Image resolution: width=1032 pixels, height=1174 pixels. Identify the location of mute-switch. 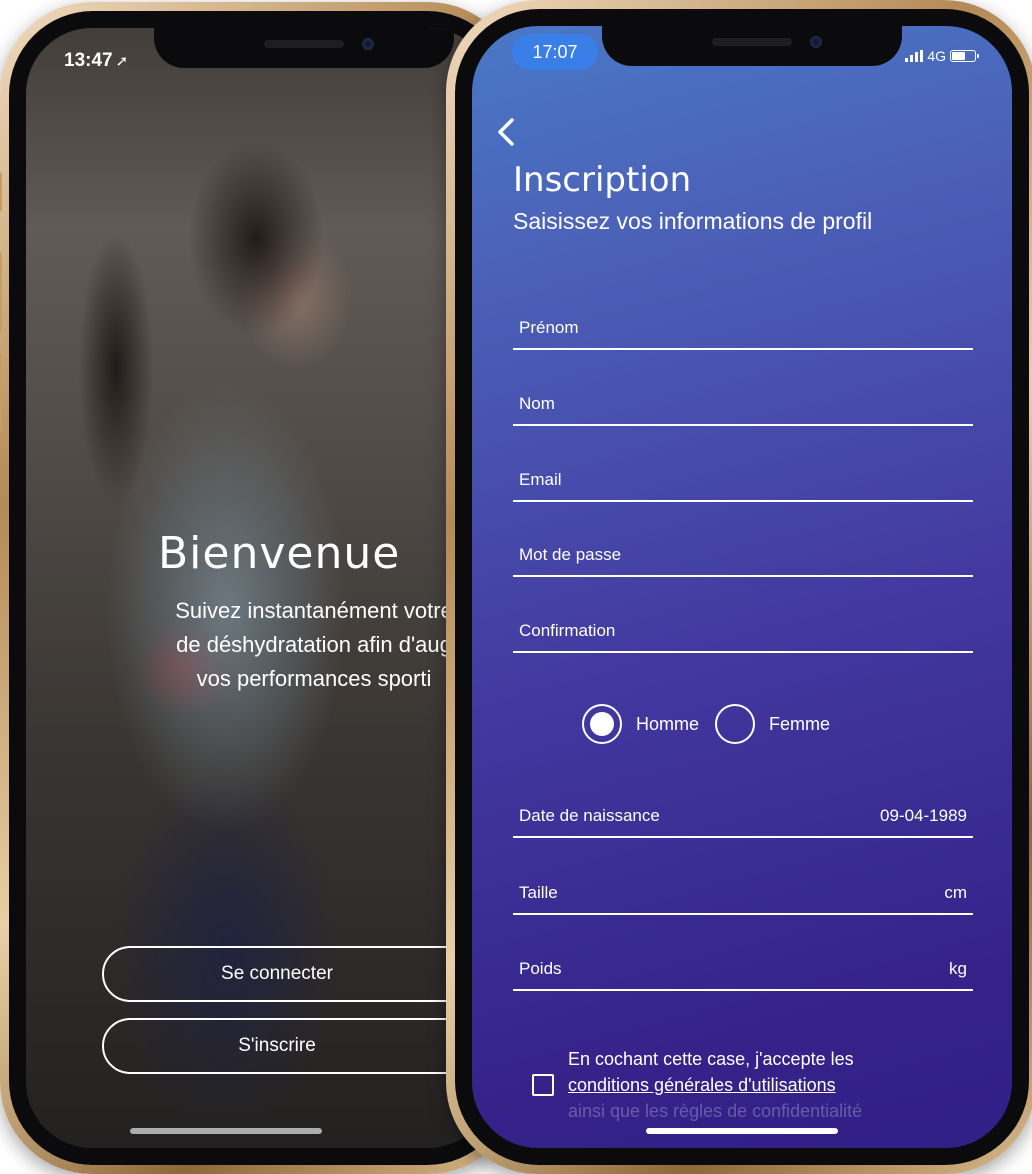
(1, 192).